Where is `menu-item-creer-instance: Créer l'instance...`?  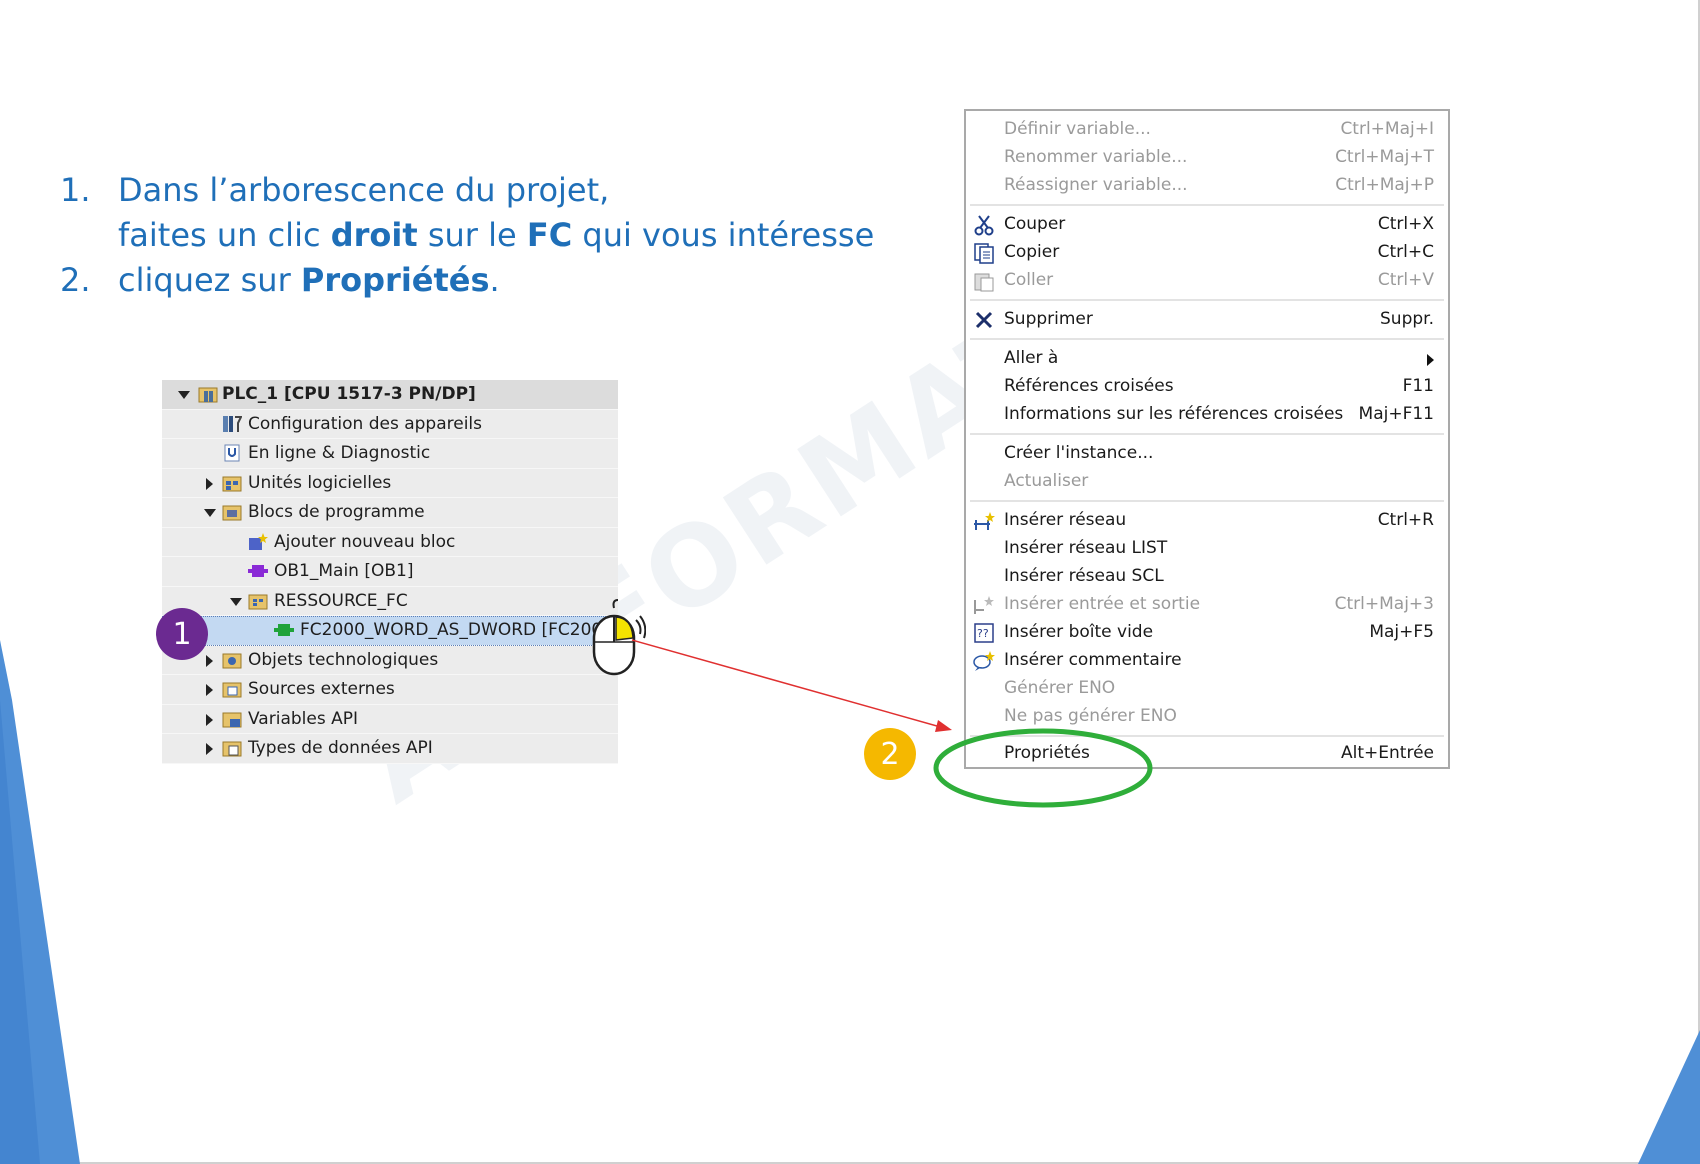
menu-item-creer-instance: Créer l'instance... is located at coordinates (1207, 454).